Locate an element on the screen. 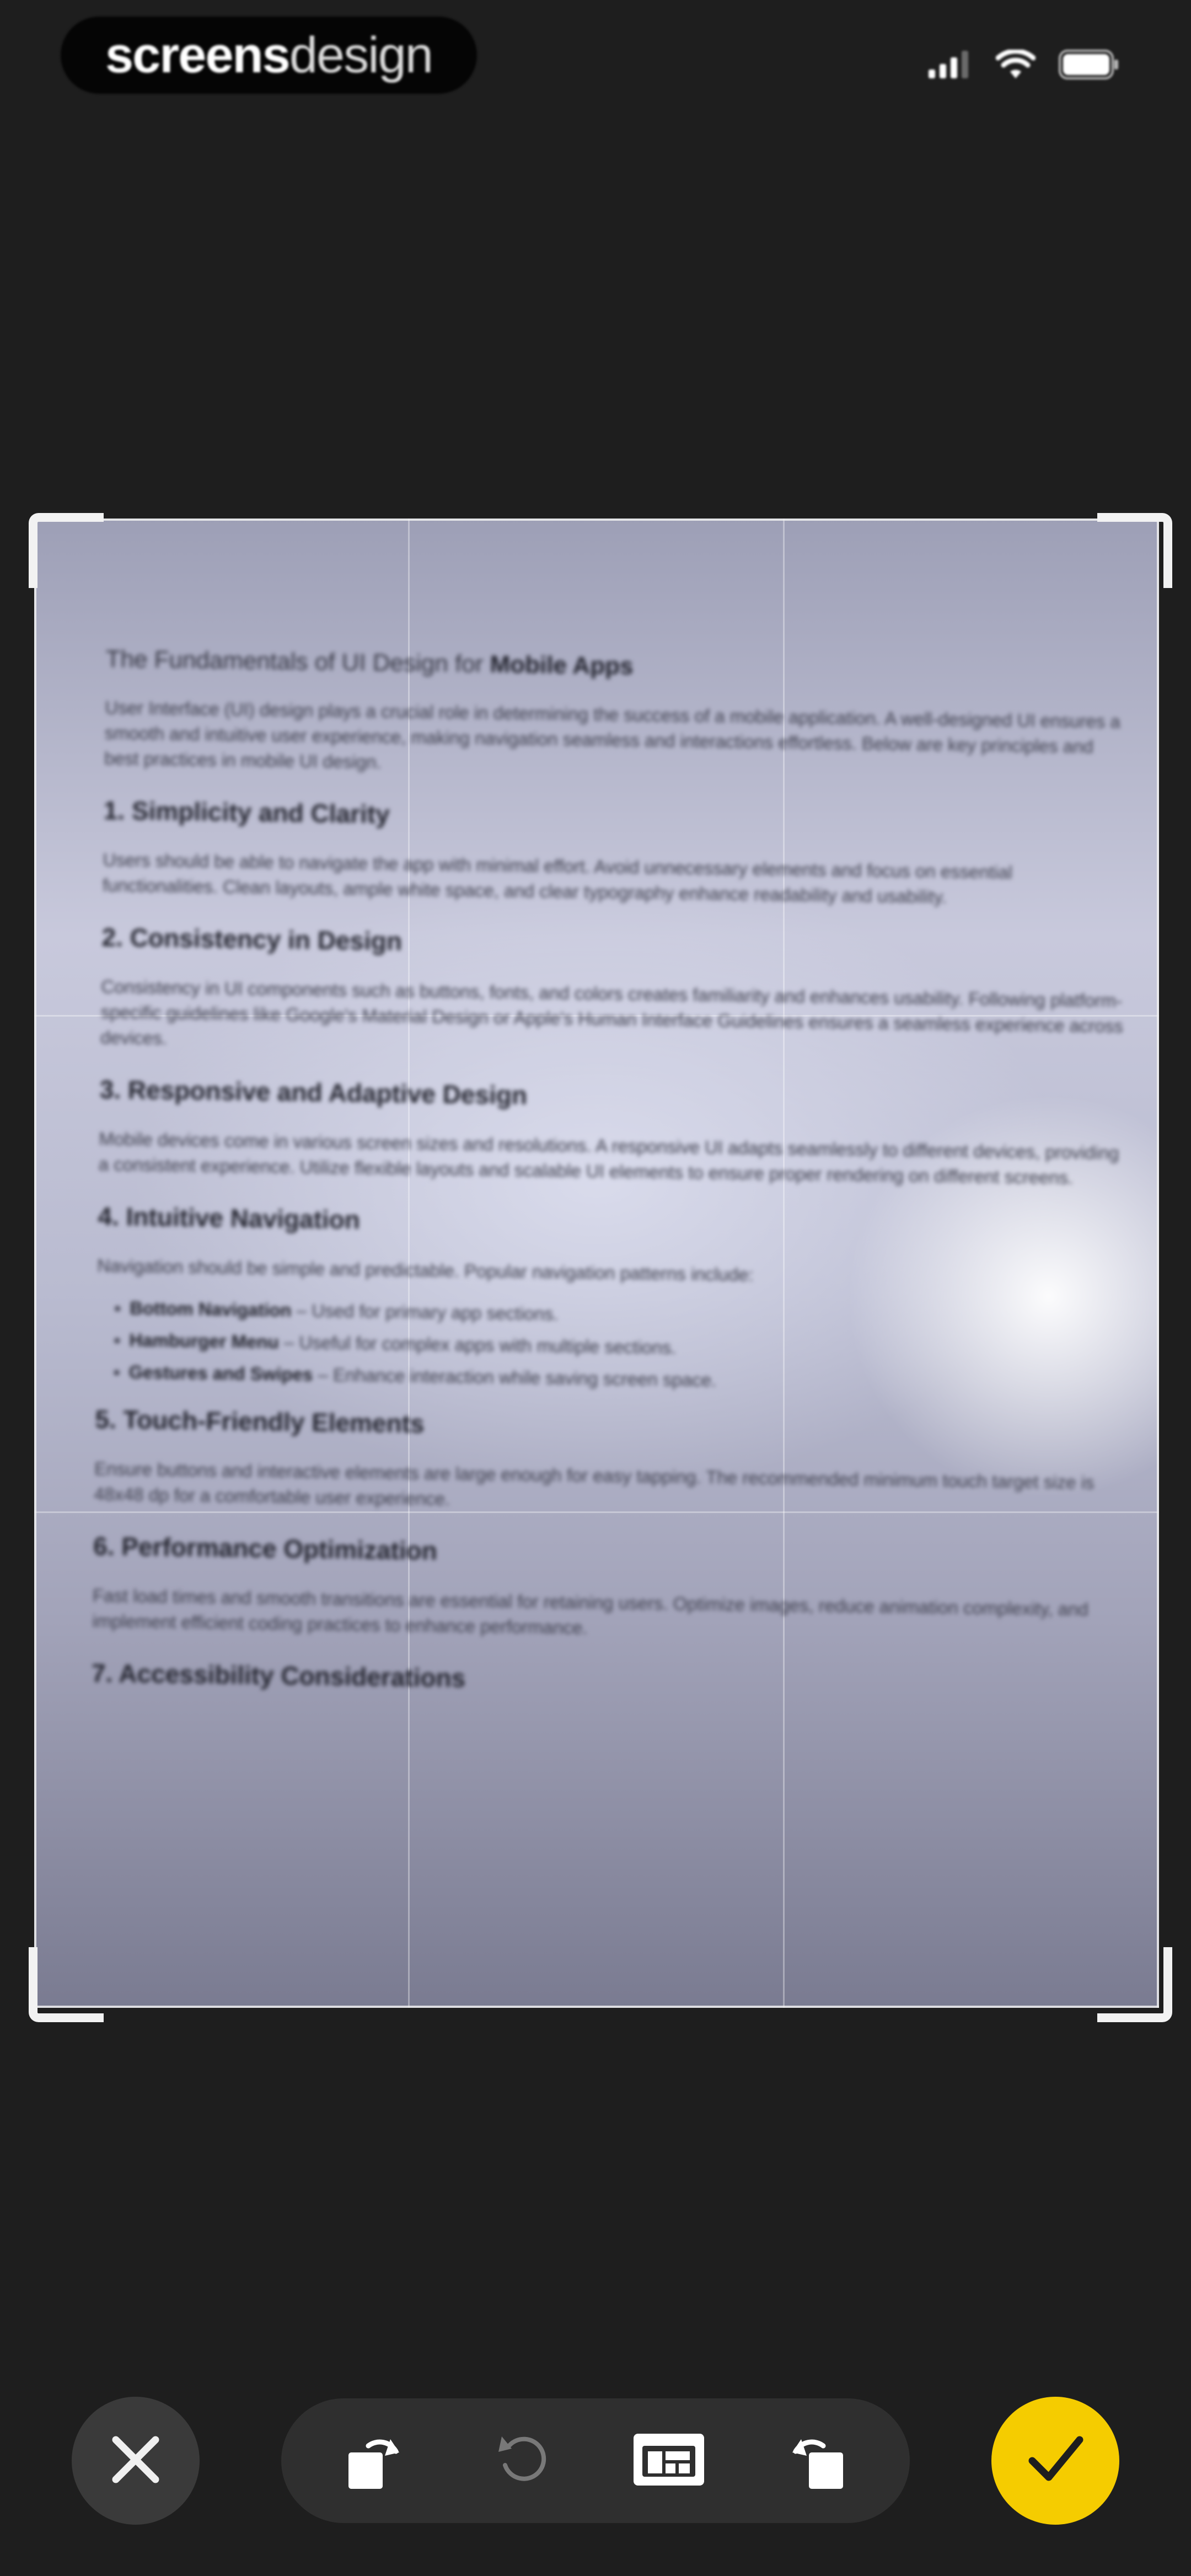 This screenshot has width=1191, height=2576. filter-button is located at coordinates (668, 2460).